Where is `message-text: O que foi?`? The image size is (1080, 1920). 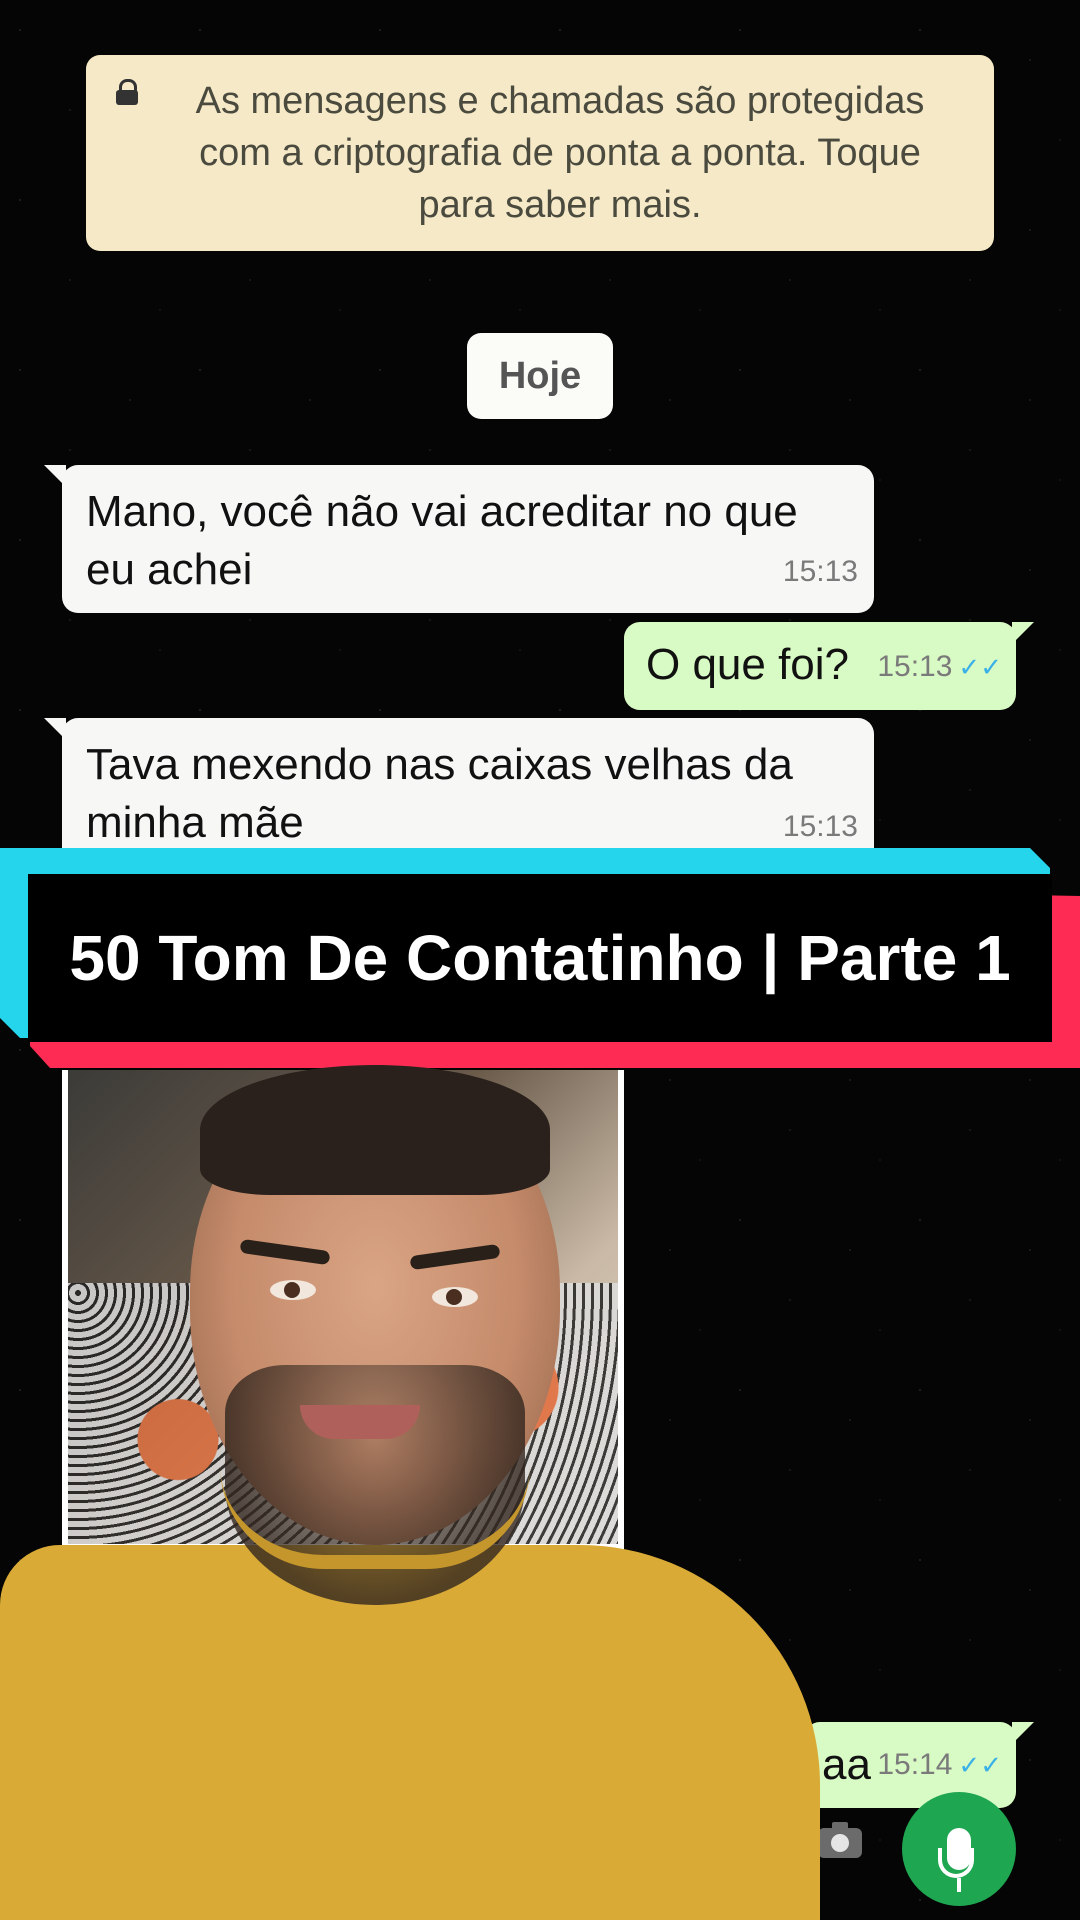 message-text: O que foi? is located at coordinates (748, 664).